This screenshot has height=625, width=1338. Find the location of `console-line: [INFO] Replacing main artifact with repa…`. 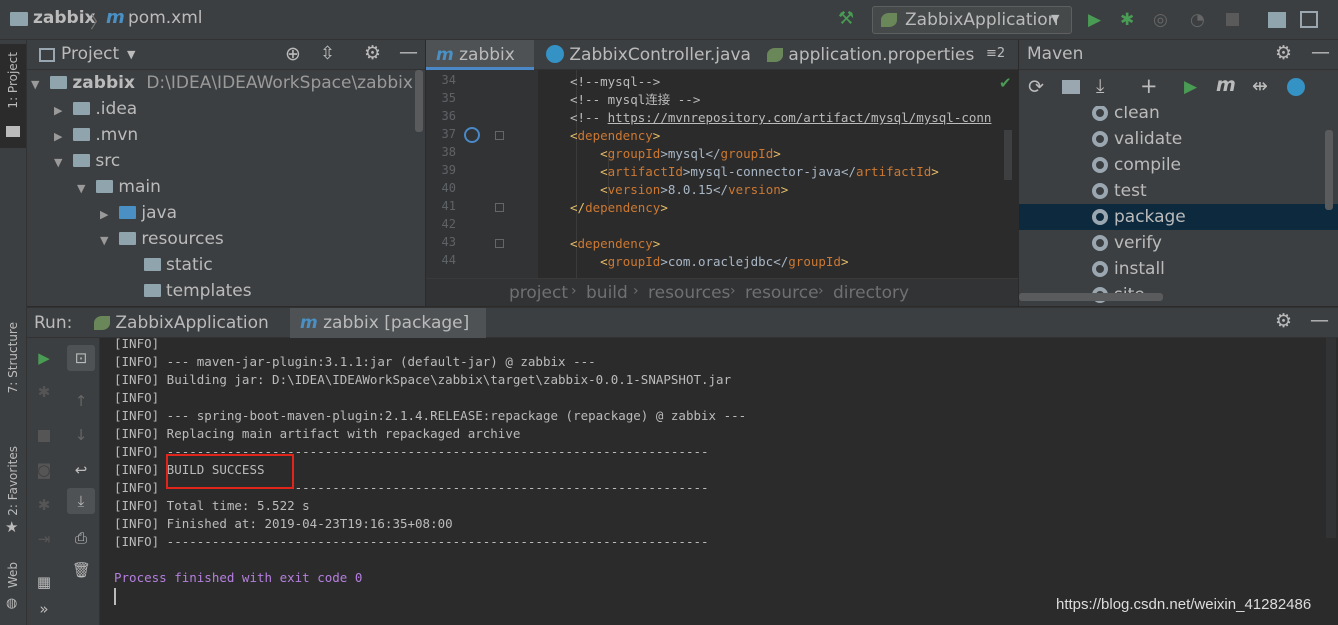

console-line: [INFO] Replacing main artifact with repa… is located at coordinates (317, 433).